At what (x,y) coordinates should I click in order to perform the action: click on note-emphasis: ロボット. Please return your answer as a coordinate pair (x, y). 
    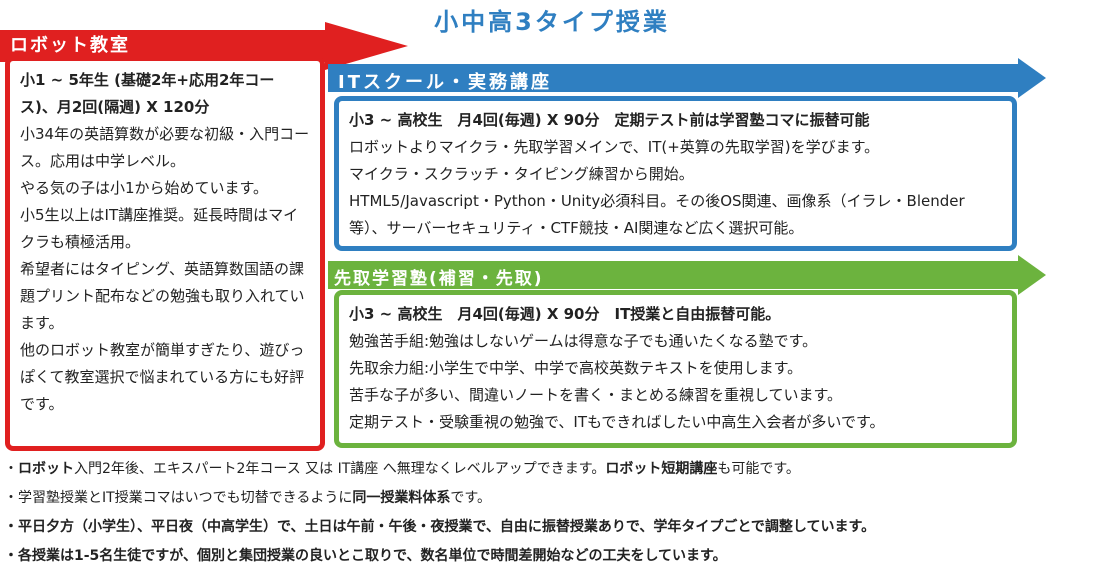
    Looking at the image, I should click on (46, 469).